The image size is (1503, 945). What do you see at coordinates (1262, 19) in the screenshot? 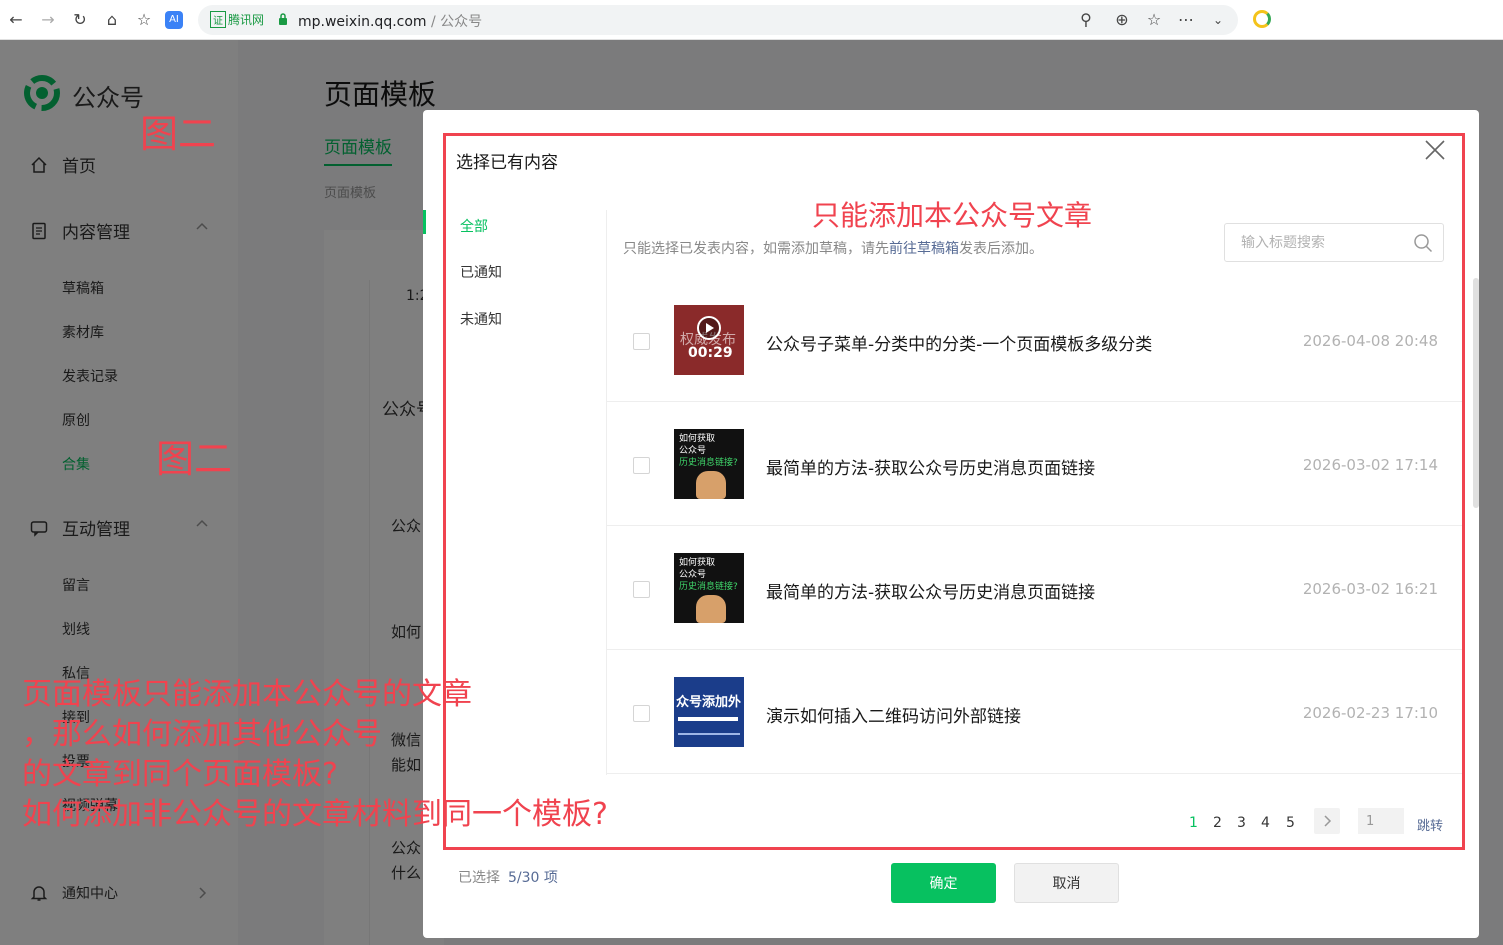
I see `extension-icon` at bounding box center [1262, 19].